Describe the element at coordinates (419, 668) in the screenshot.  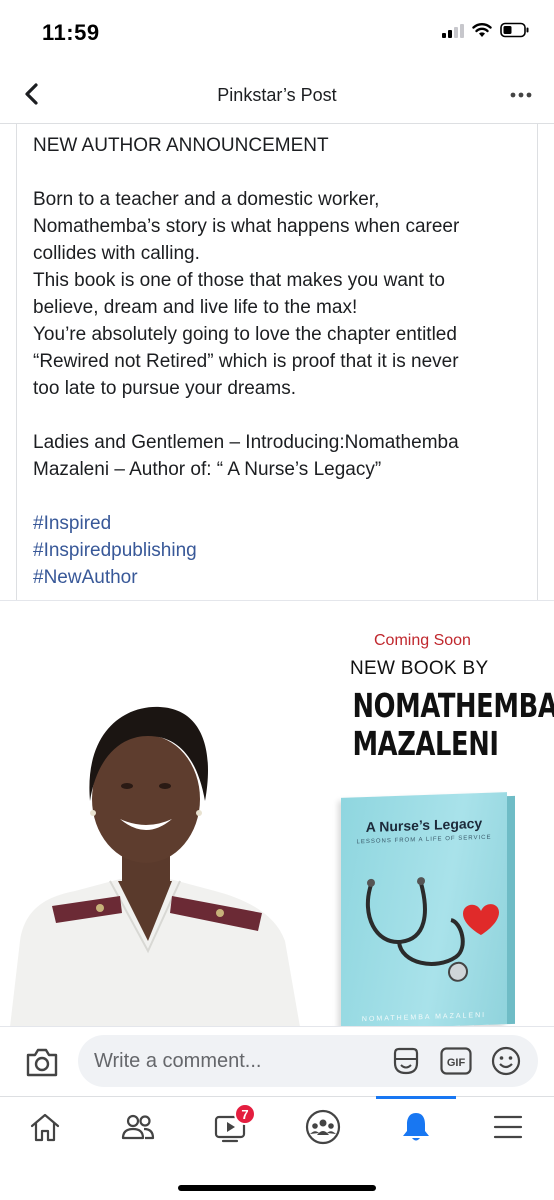
I see `new-book-by-label: NEW BOOK BY` at that location.